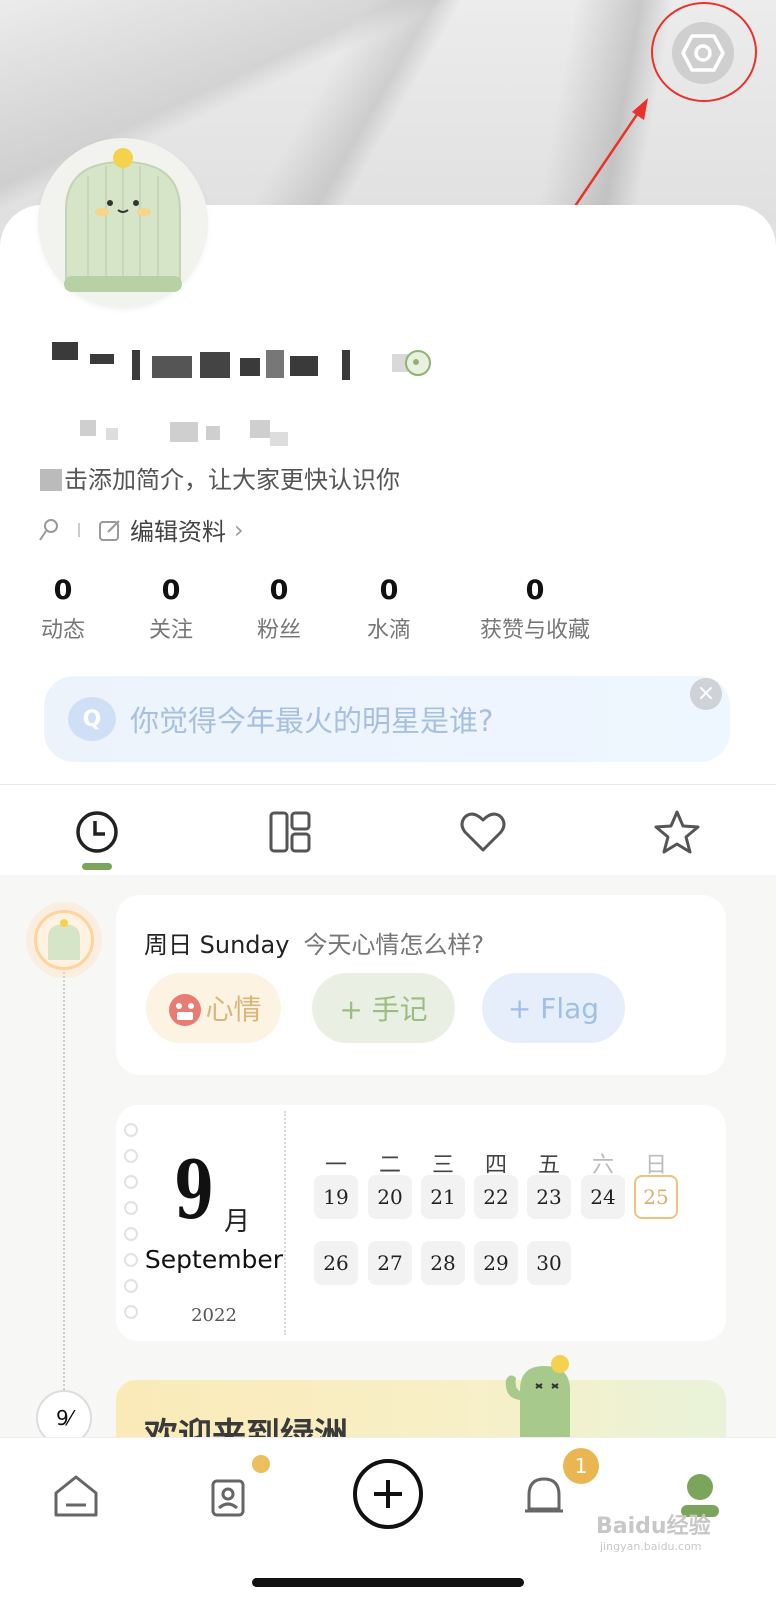 The height and width of the screenshot is (1600, 776). Describe the element at coordinates (214, 1315) in the screenshot. I see `calendar-year: 2022` at that location.